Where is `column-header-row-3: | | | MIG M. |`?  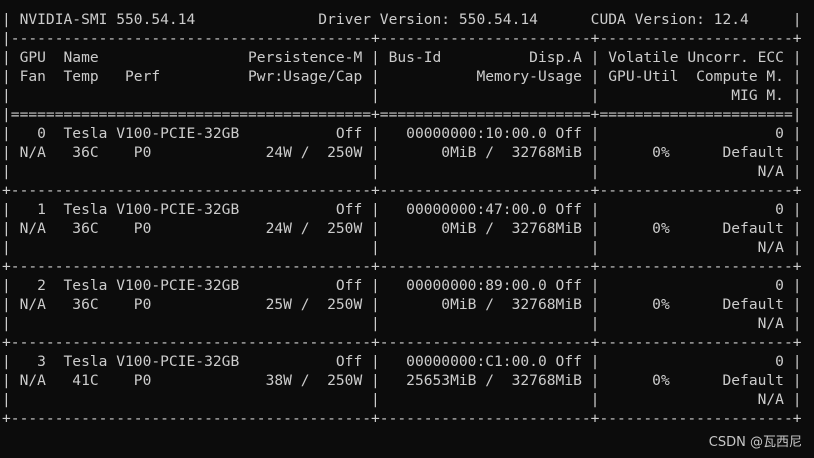 column-header-row-3: | | | MIG M. | is located at coordinates (402, 95).